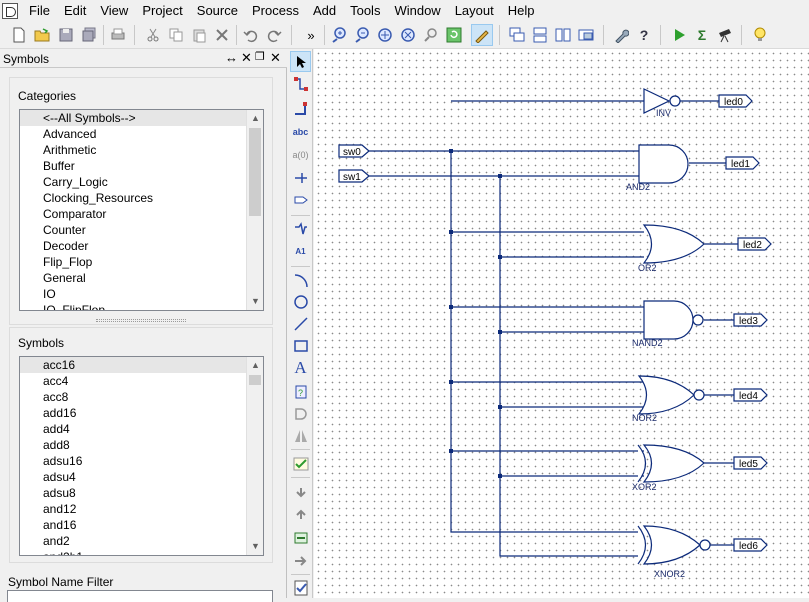  What do you see at coordinates (141, 182) in the screenshot?
I see `category-item: Carry_Logic` at bounding box center [141, 182].